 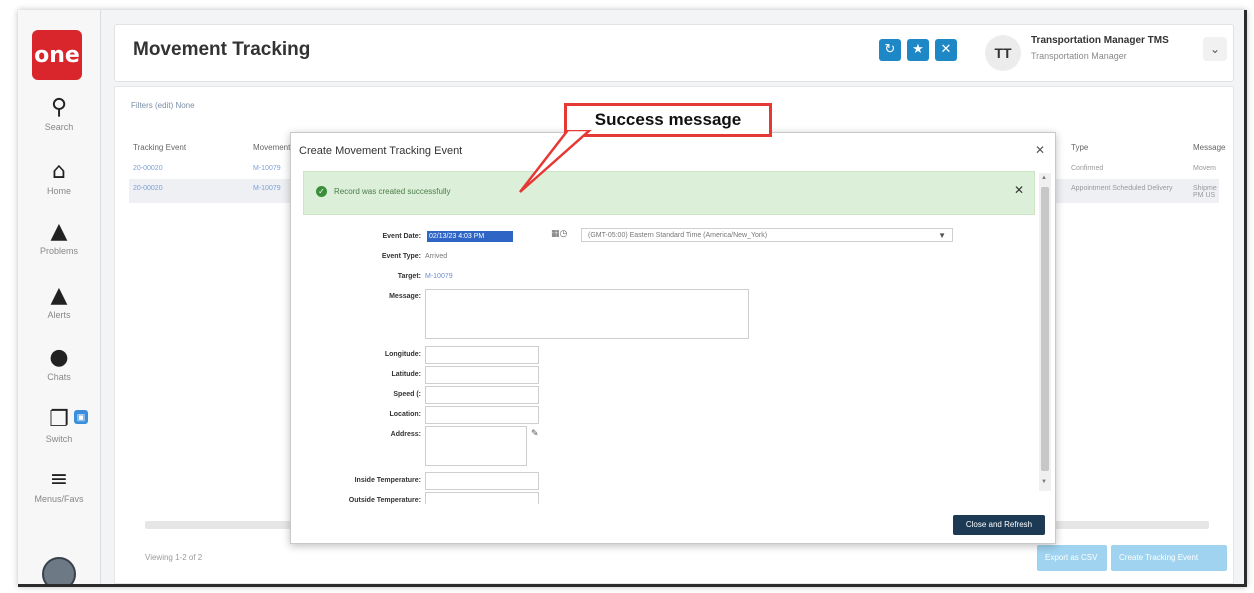 What do you see at coordinates (387, 480) in the screenshot?
I see `inside-temperature-label: Inside Temperature:` at bounding box center [387, 480].